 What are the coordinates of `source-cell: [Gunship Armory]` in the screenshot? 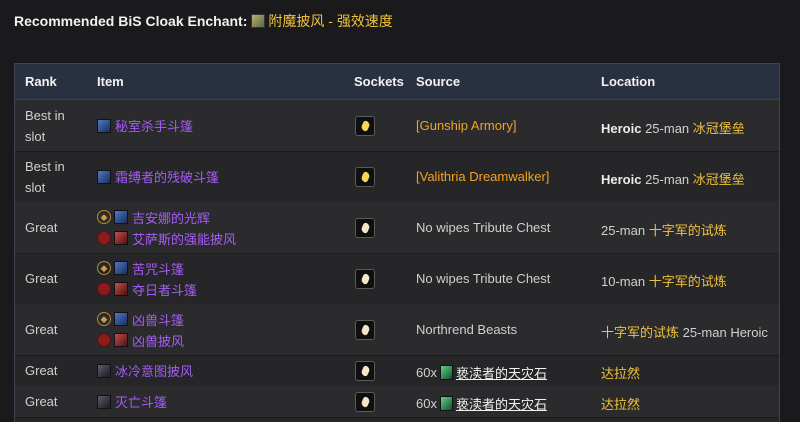 It's located at (466, 125).